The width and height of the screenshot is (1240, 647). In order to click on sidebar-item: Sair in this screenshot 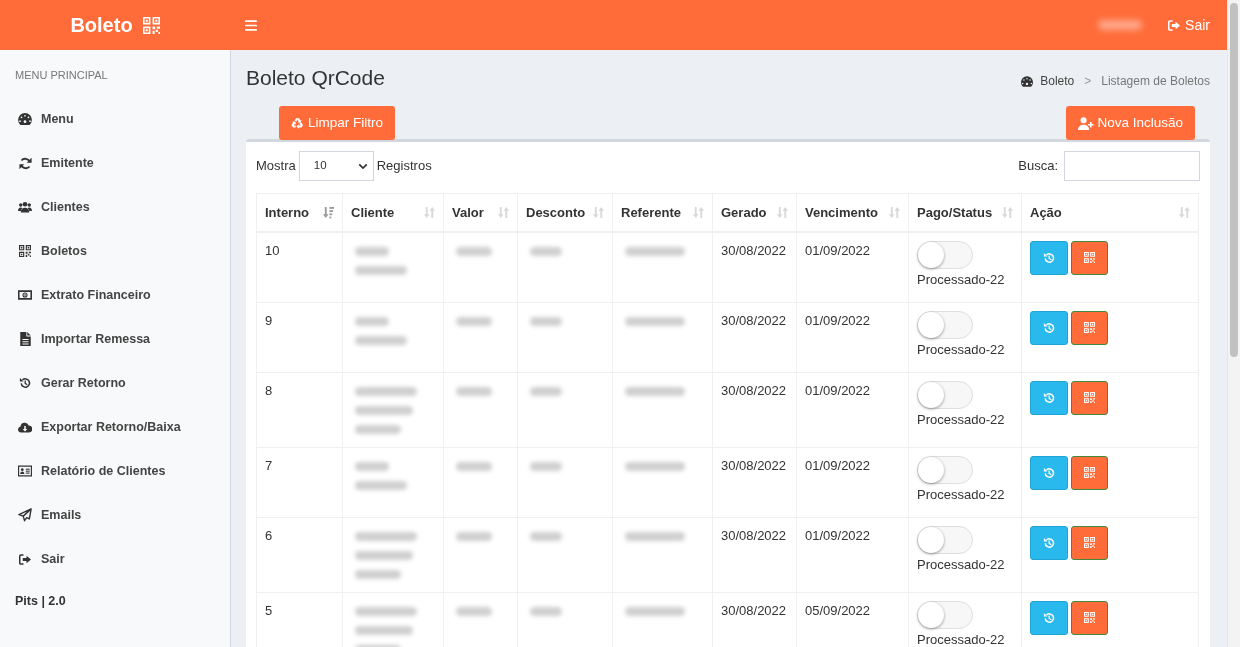, I will do `click(115, 559)`.